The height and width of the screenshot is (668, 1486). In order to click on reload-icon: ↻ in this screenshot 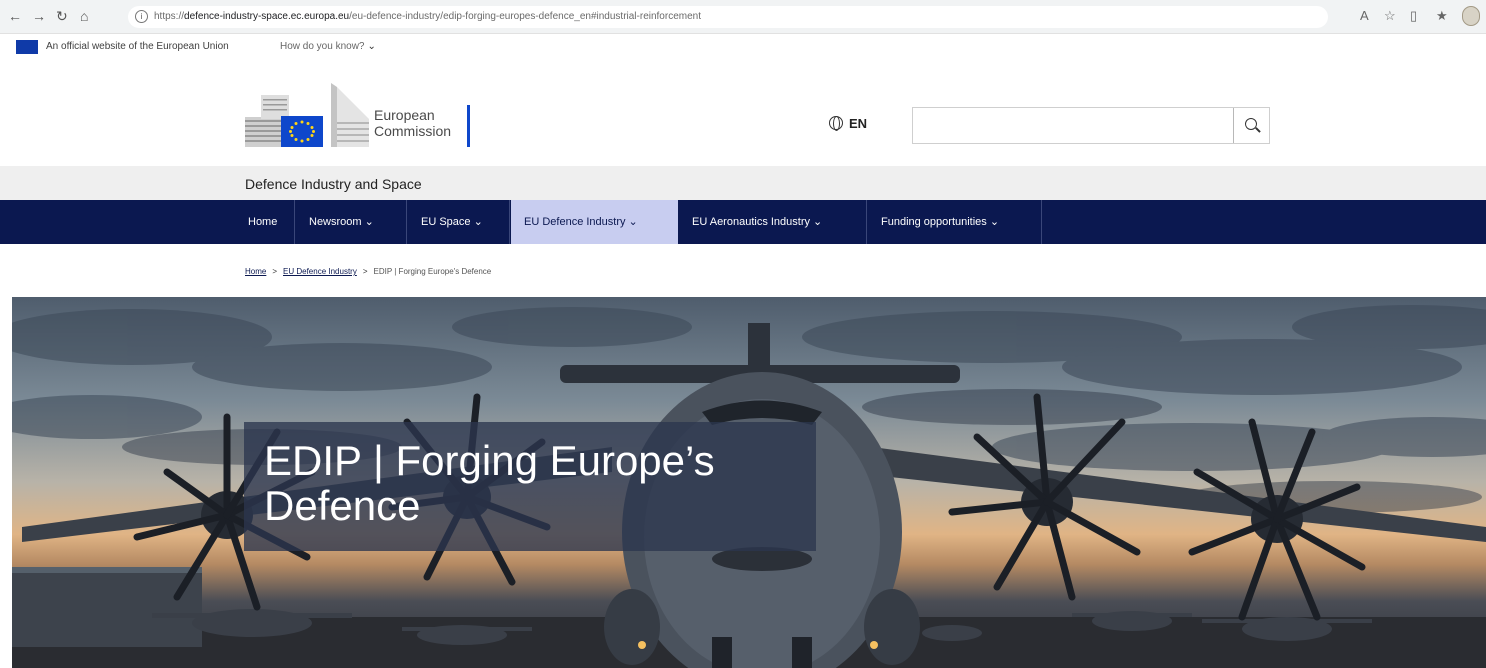, I will do `click(62, 16)`.